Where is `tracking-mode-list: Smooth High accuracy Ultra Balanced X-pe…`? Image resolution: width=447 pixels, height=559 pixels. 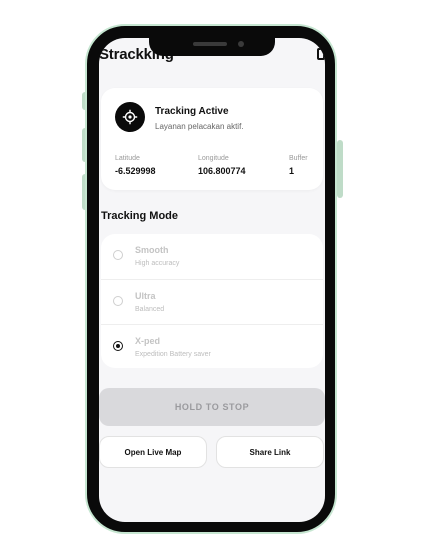 tracking-mode-list: Smooth High accuracy Ultra Balanced X-pe… is located at coordinates (212, 301).